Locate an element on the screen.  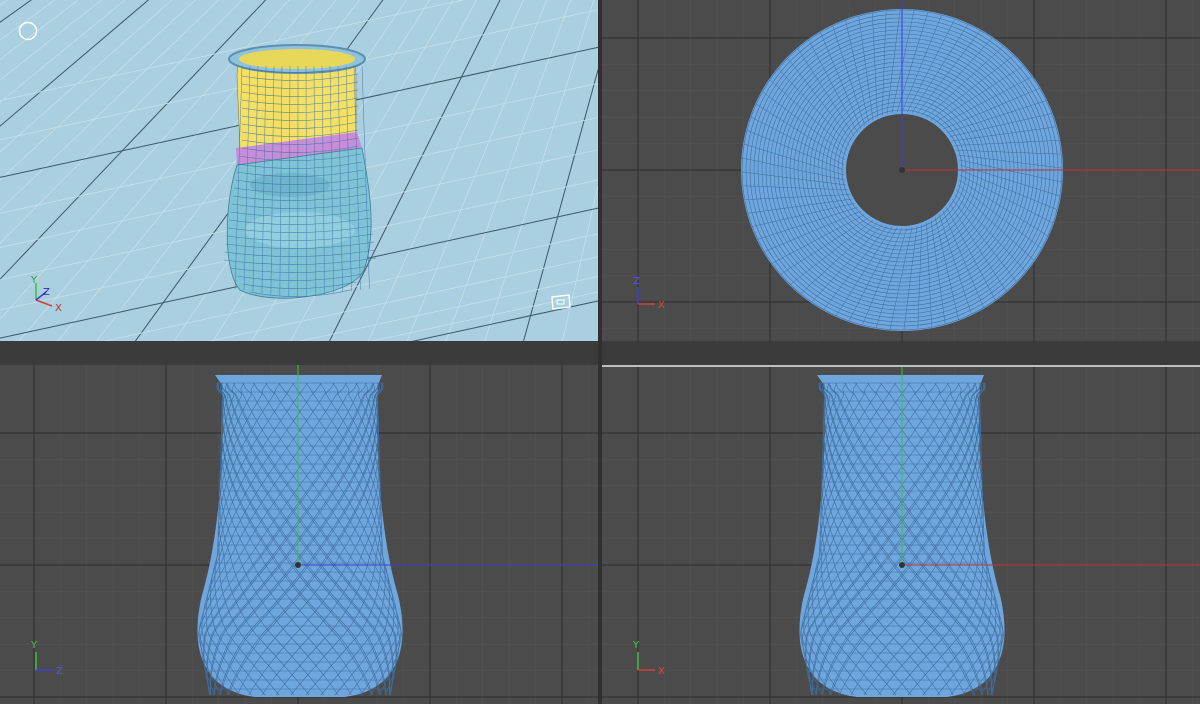
axis-gizmo-side: Y Z is located at coordinates (46, 658).